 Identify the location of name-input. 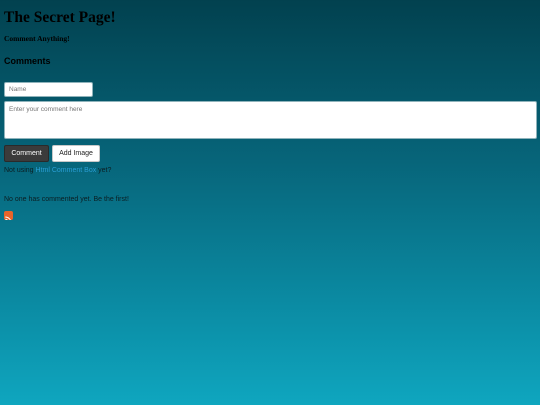
(48, 89).